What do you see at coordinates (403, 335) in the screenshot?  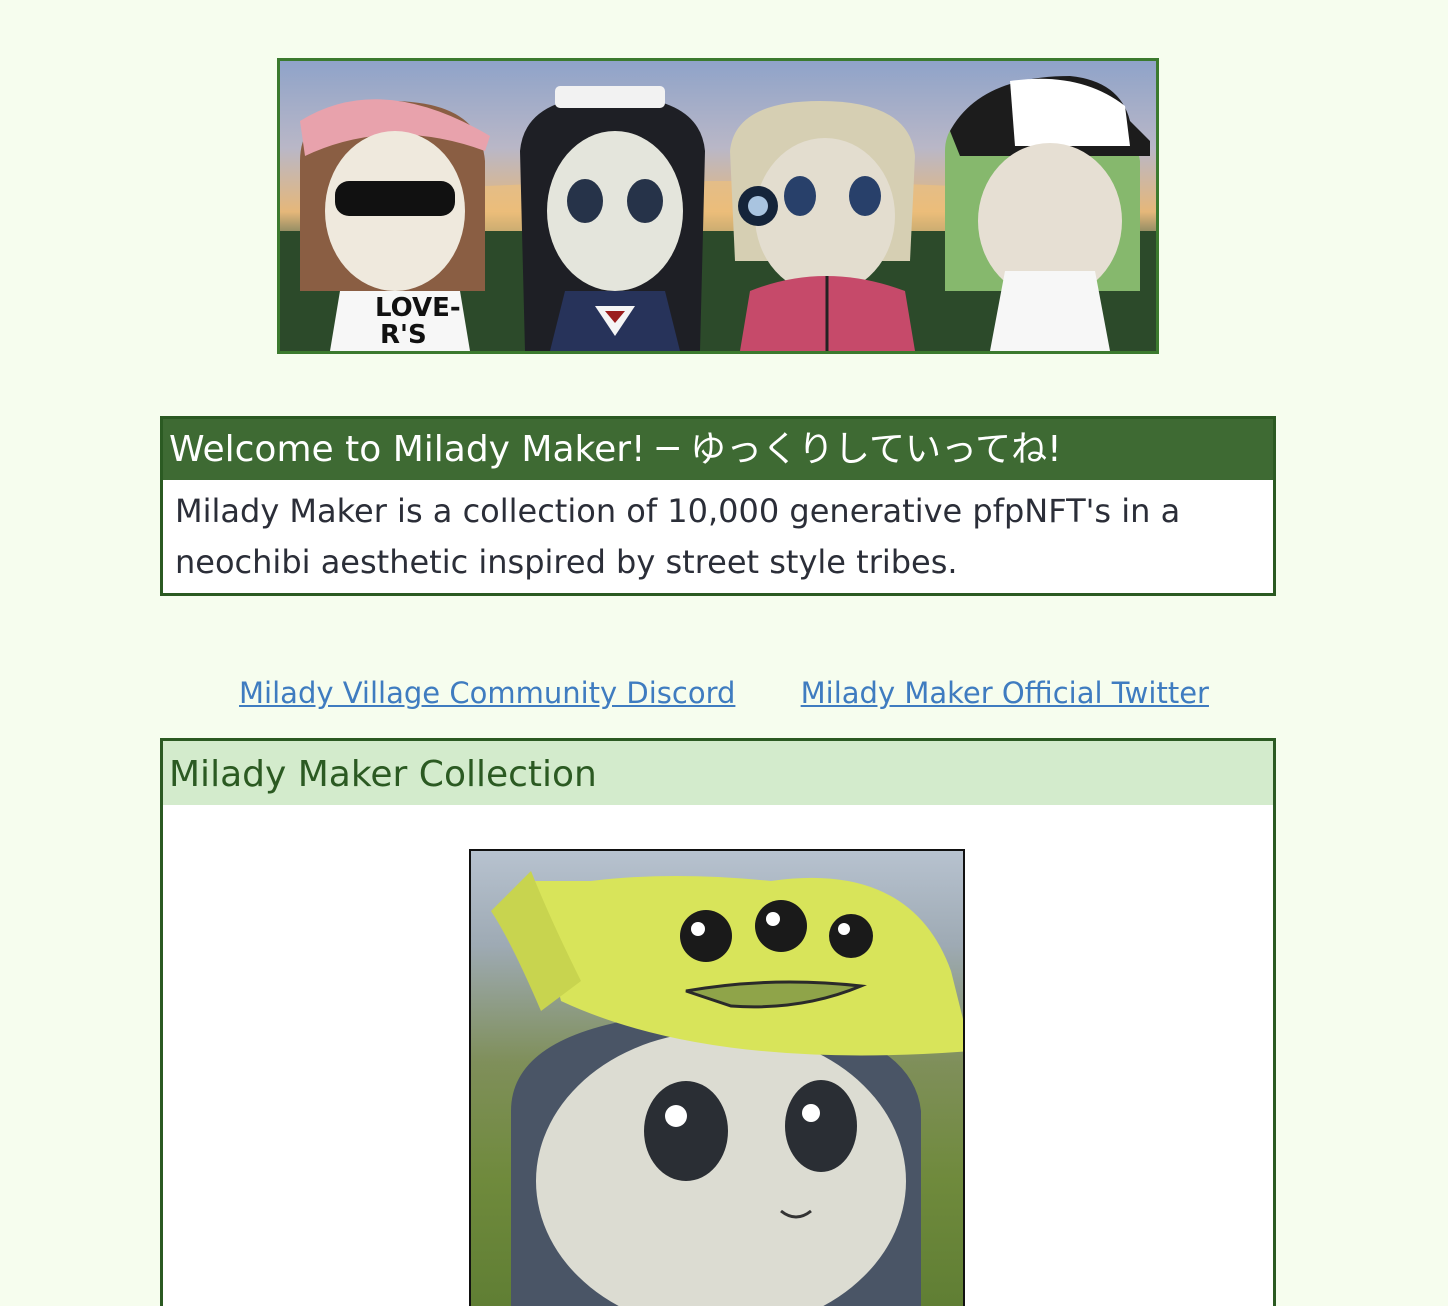 I see `svg-text: R'S` at bounding box center [403, 335].